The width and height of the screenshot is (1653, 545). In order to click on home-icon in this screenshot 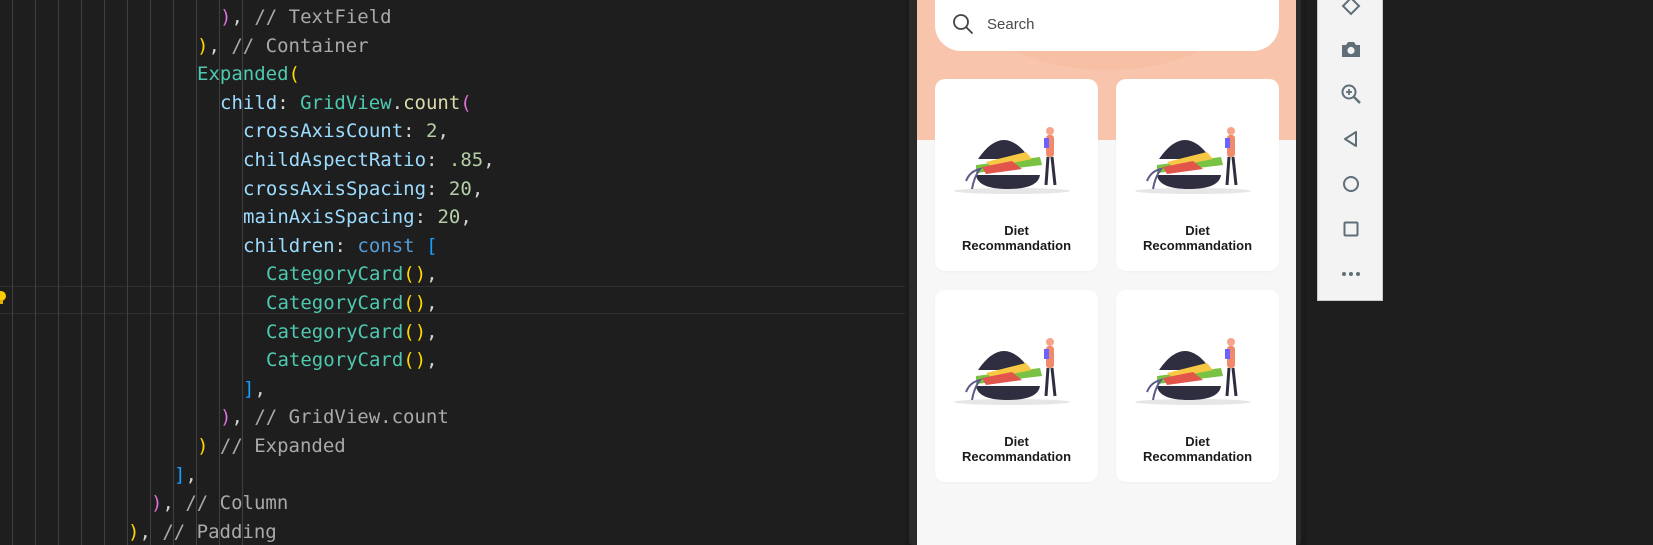, I will do `click(1351, 184)`.